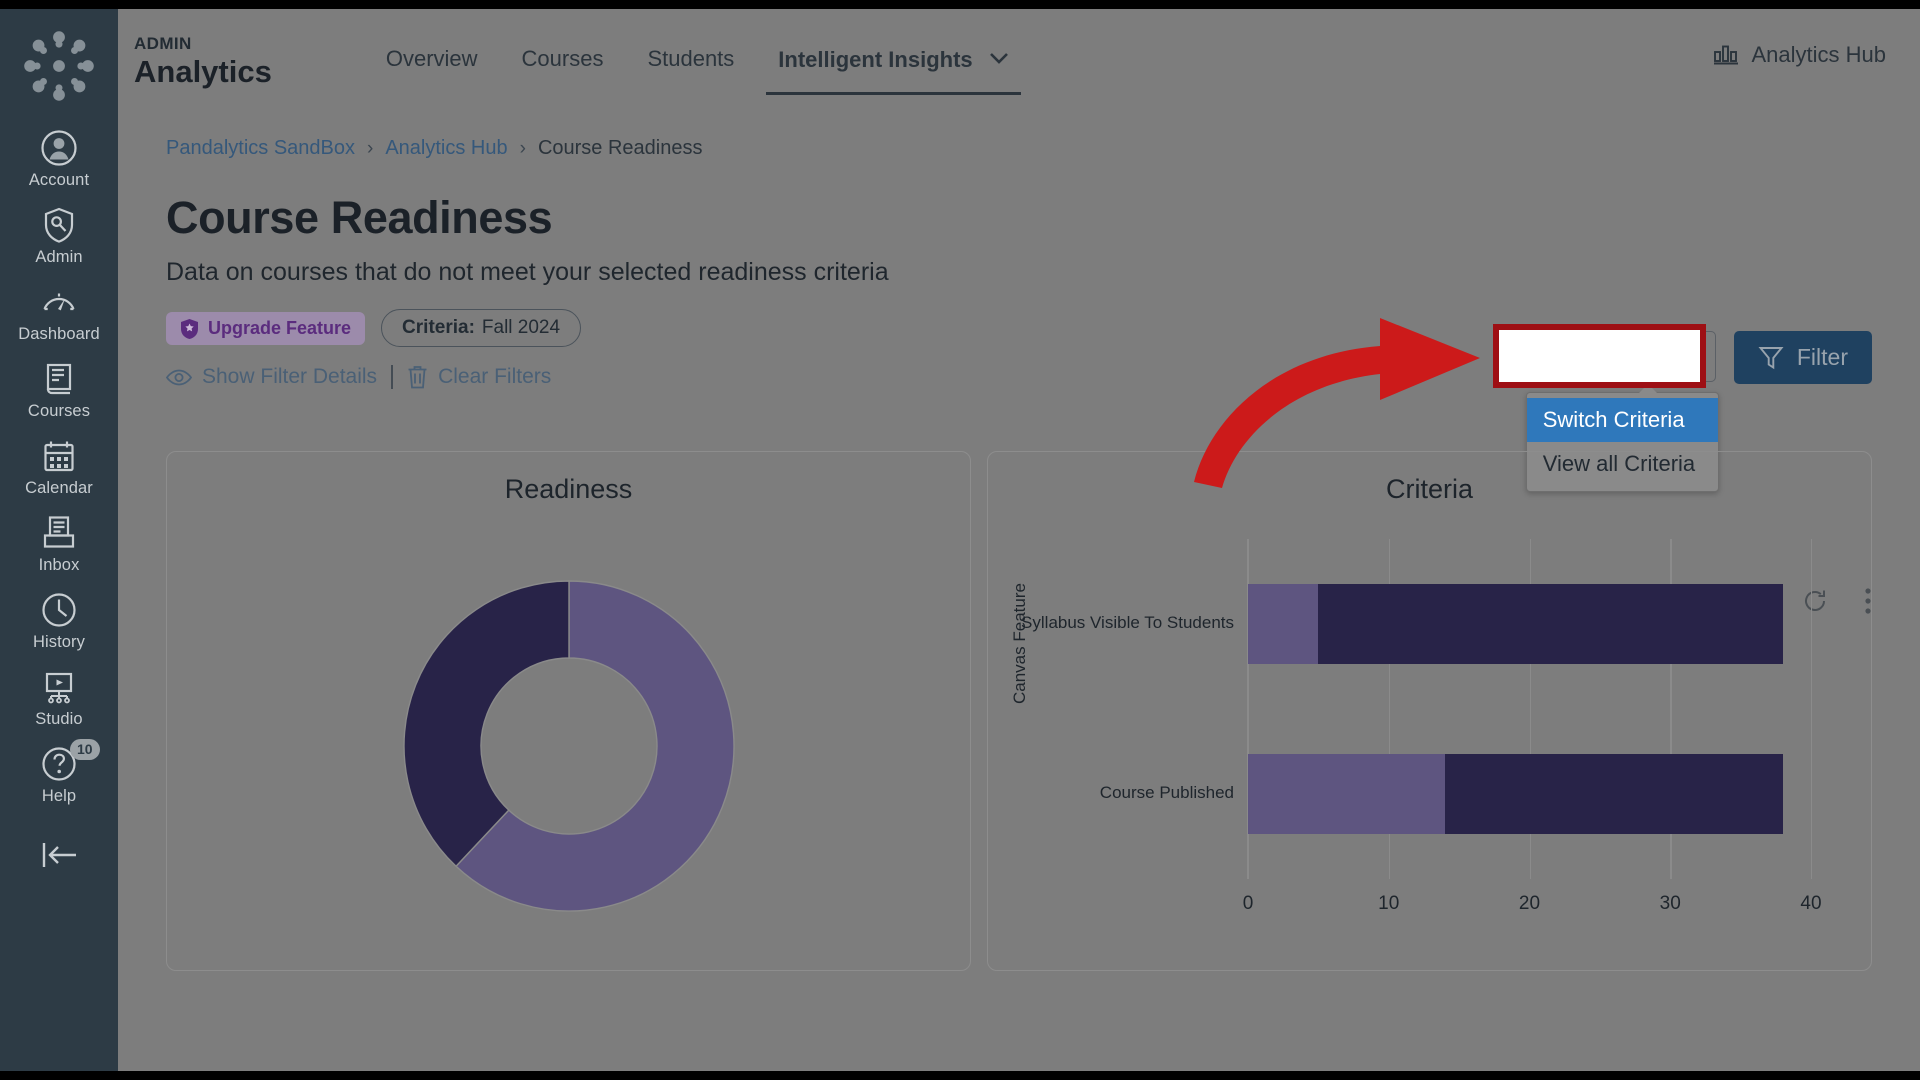 The image size is (1920, 1080). Describe the element at coordinates (59, 642) in the screenshot. I see `sidebar-item-label: History` at that location.